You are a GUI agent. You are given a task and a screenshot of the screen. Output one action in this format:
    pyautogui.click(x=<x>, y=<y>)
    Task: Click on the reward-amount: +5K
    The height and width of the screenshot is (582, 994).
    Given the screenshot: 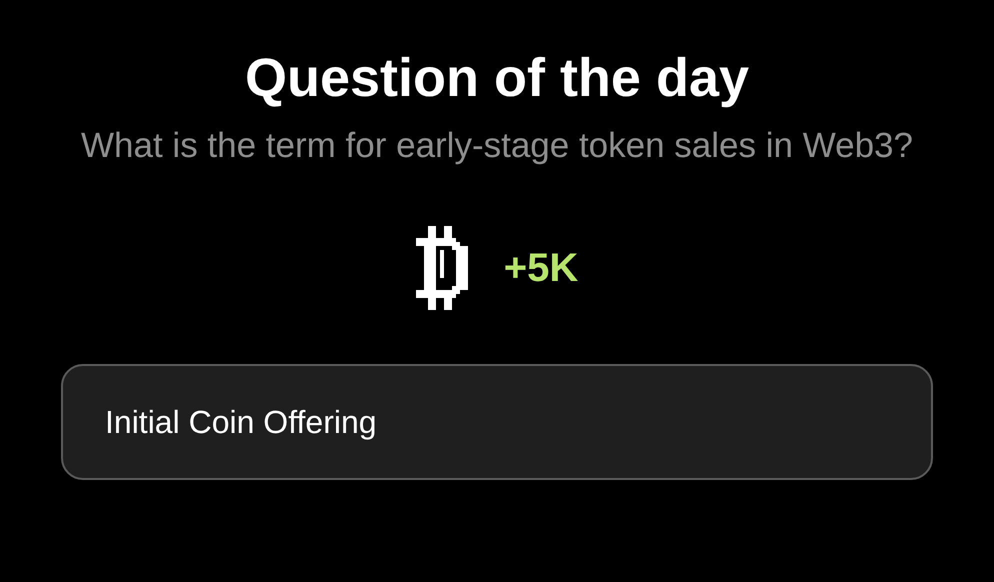 What is the action you would take?
    pyautogui.click(x=541, y=268)
    